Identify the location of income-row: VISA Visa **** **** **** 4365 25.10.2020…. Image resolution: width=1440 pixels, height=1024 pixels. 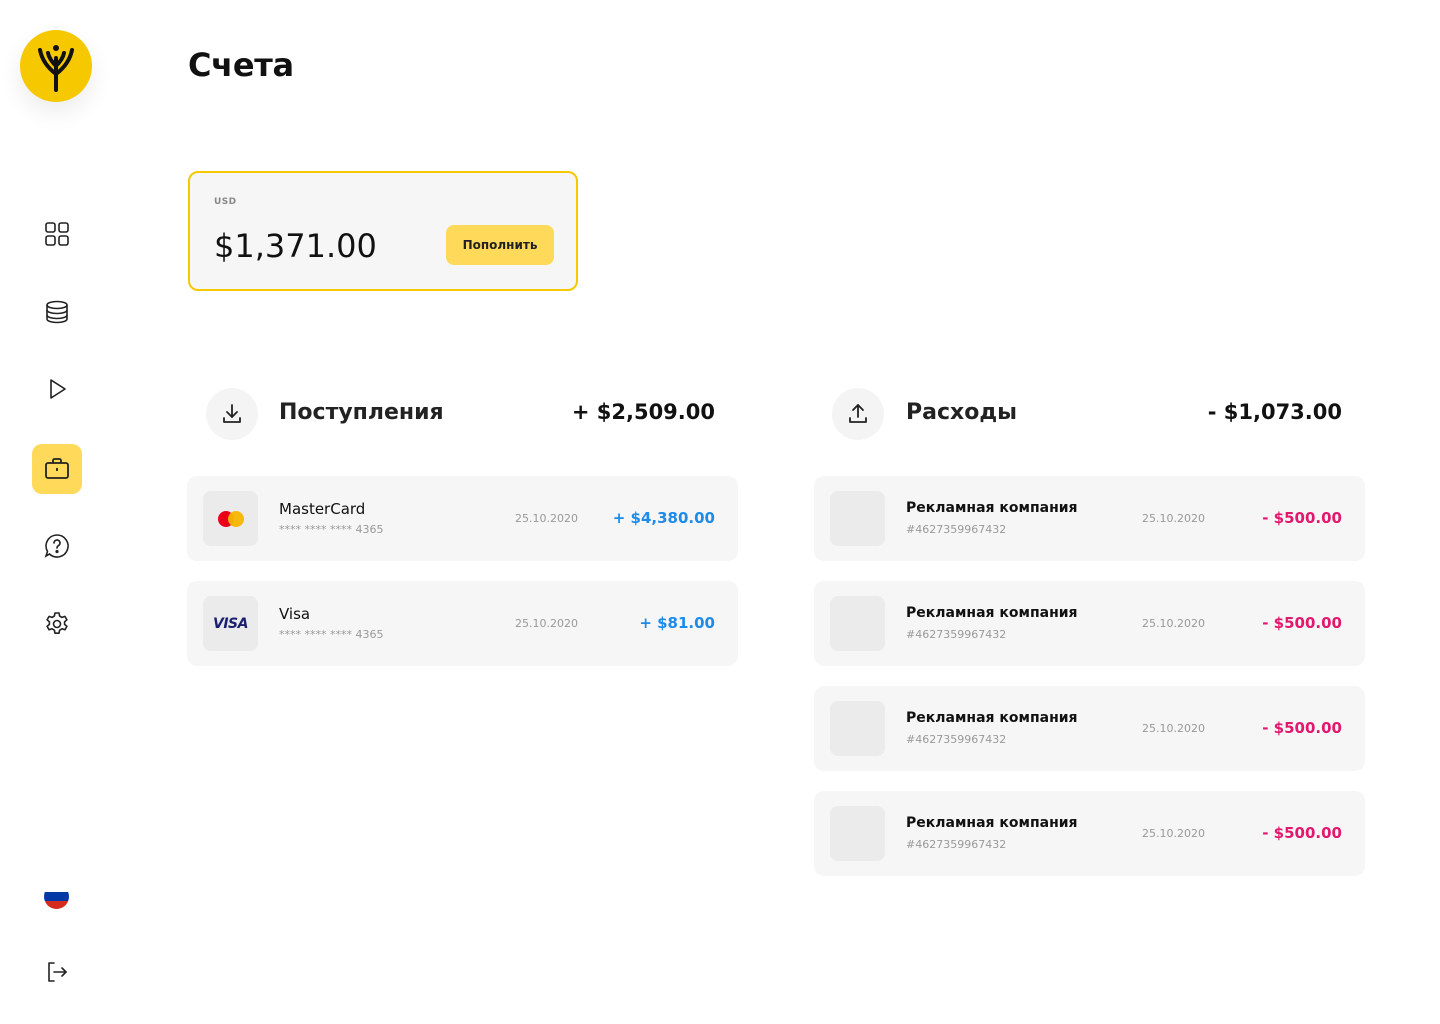
(462, 623).